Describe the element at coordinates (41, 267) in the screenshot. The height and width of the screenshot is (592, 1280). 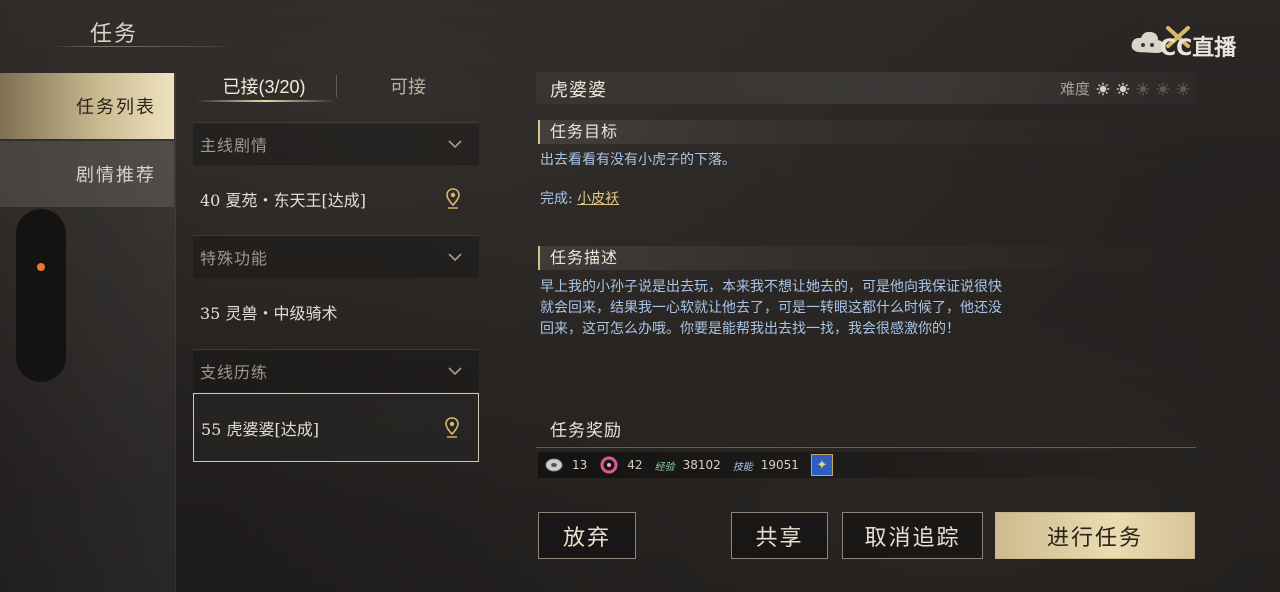
I see `notification-dot-icon` at that location.